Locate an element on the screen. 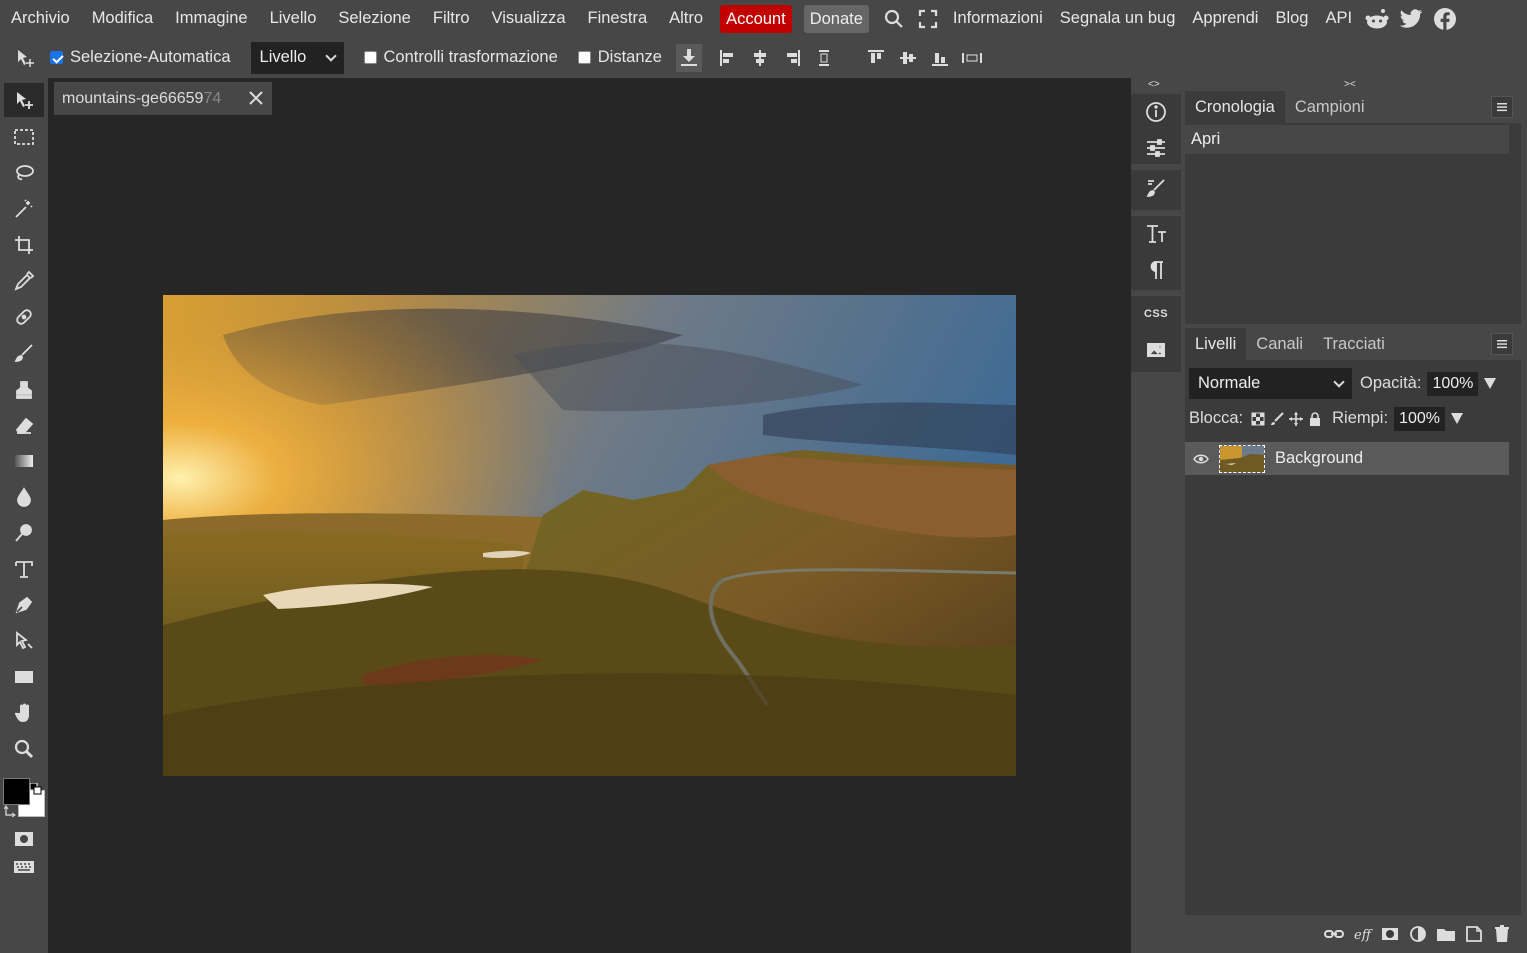 Image resolution: width=1527 pixels, height=953 pixels. marquee-tool-button is located at coordinates (24, 137).